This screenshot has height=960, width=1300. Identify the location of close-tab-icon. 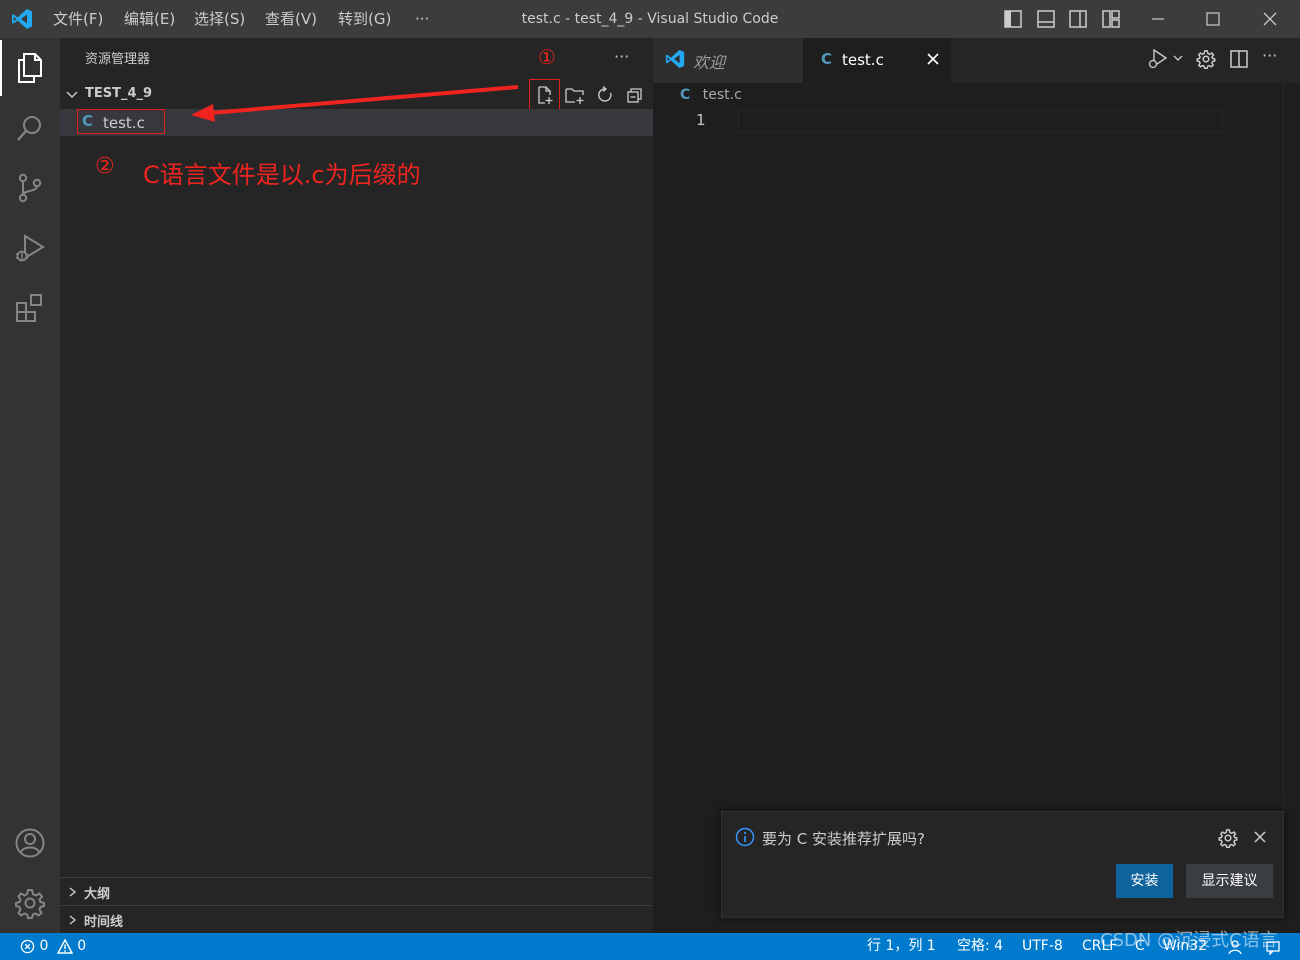
(933, 59).